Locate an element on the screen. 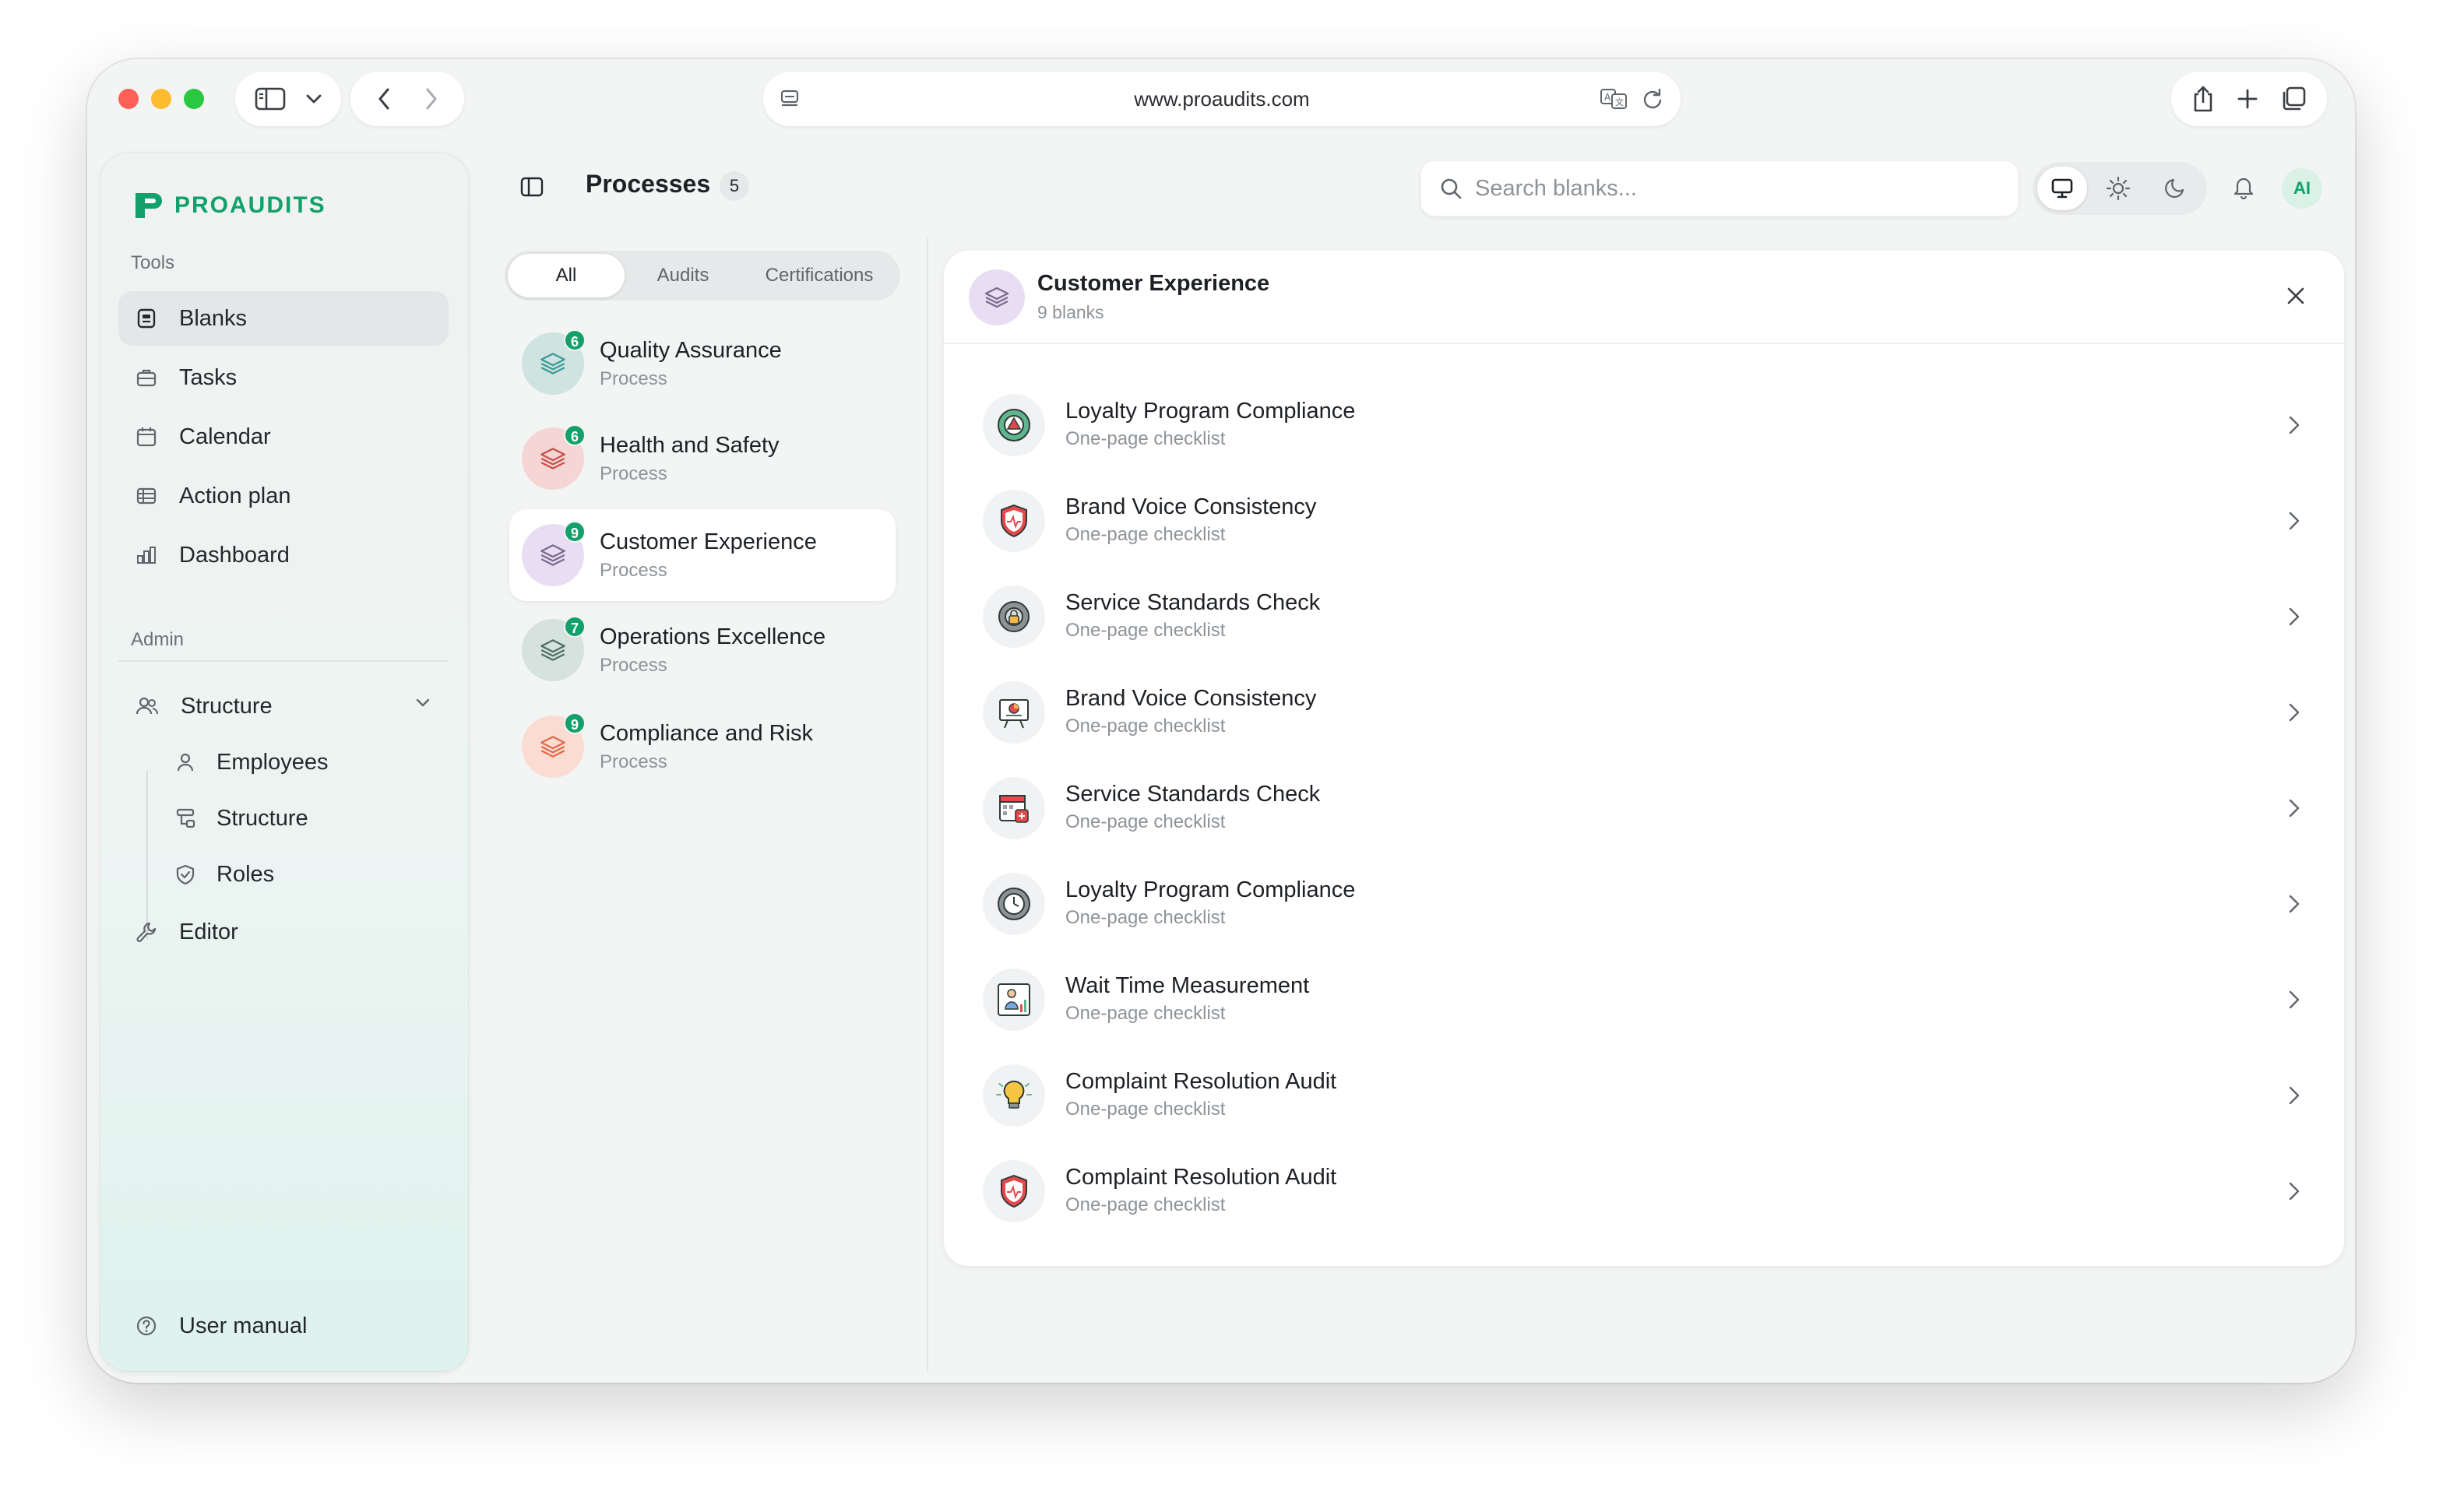 The height and width of the screenshot is (1512, 2464). theme-system-button is located at coordinates (2062, 188).